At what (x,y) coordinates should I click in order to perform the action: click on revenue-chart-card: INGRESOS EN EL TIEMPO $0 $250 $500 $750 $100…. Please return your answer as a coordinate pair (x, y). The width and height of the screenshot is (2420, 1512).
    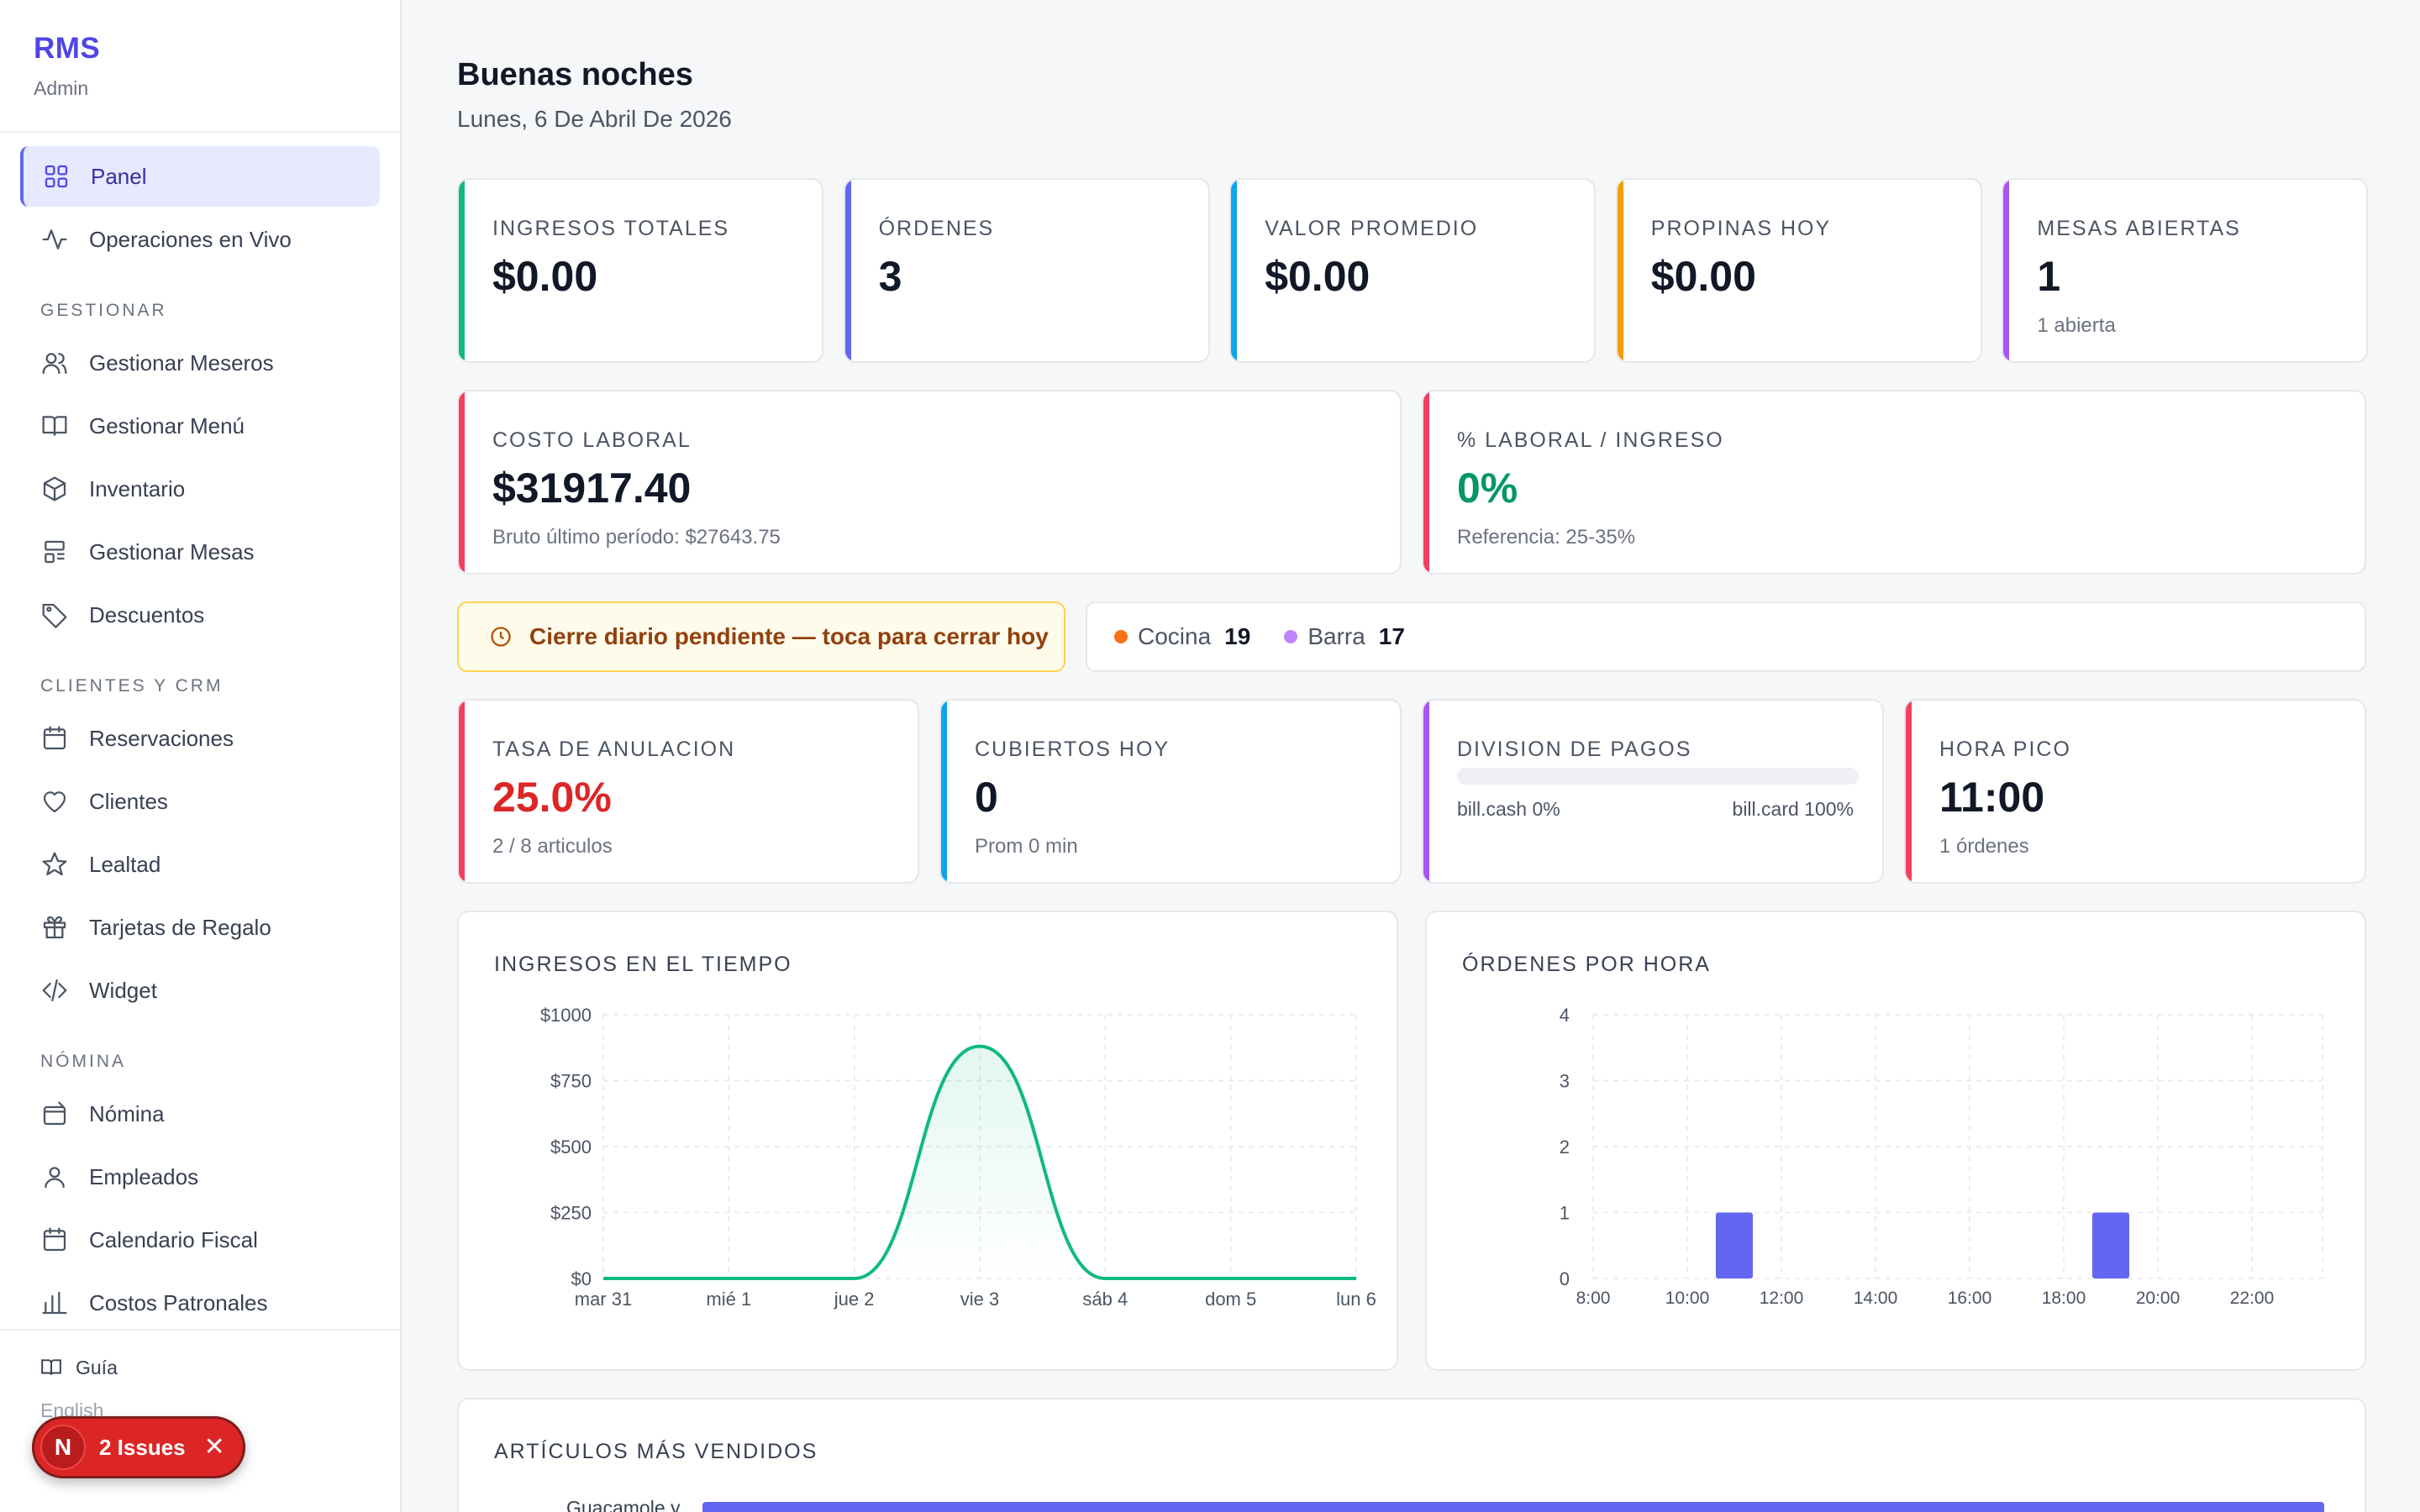
    Looking at the image, I should click on (928, 1141).